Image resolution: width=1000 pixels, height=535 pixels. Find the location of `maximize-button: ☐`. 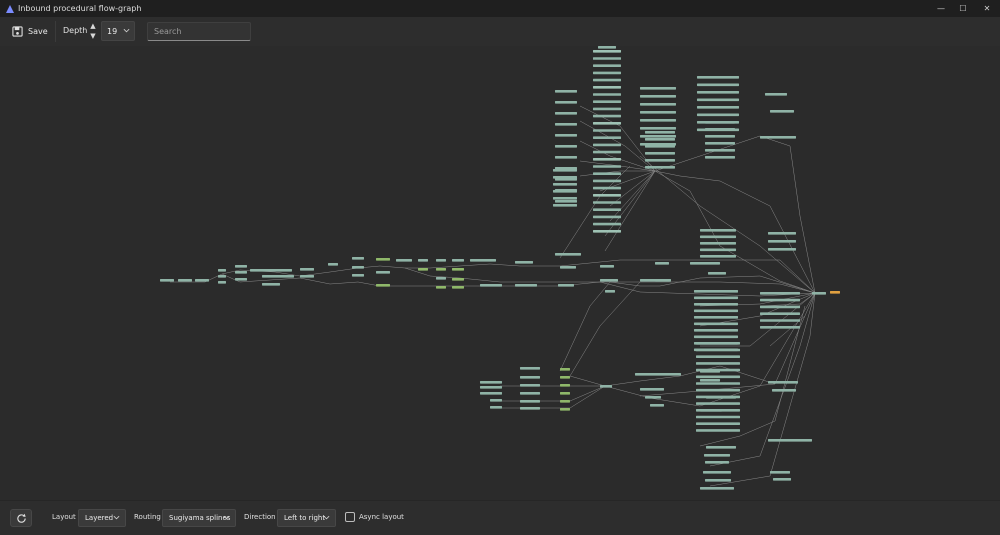

maximize-button: ☐ is located at coordinates (963, 8).